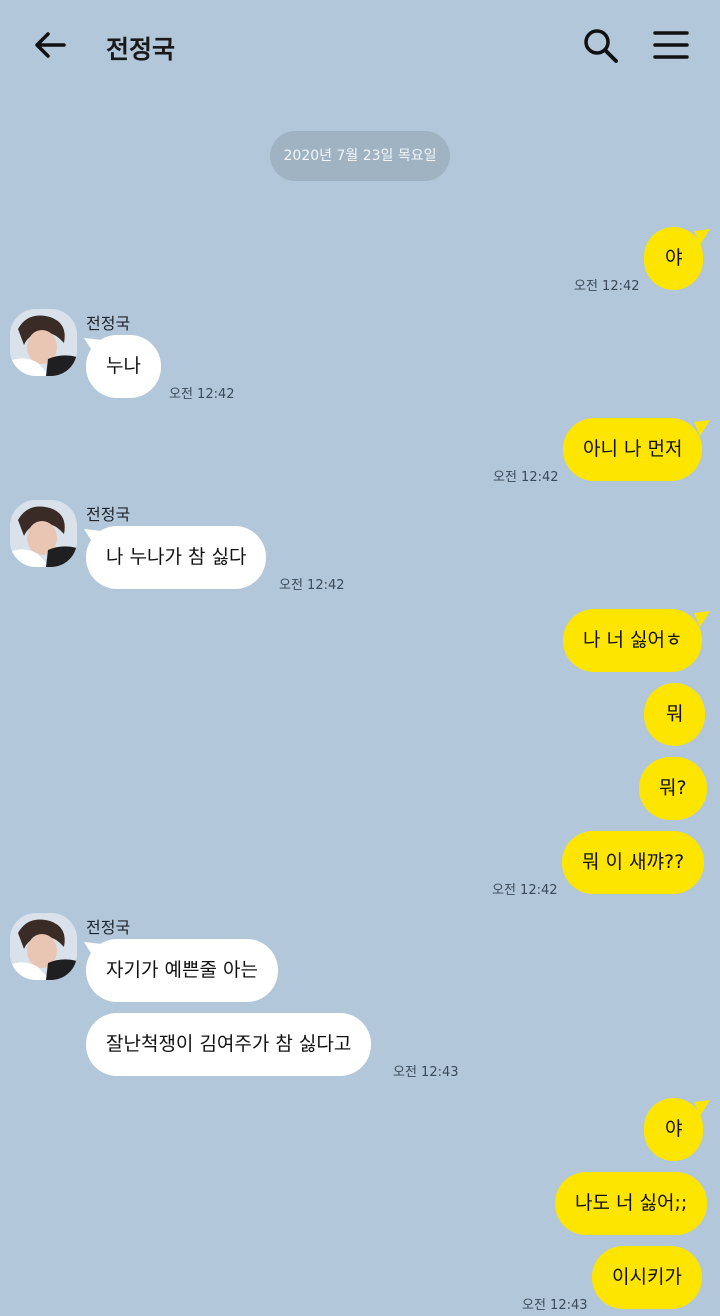 This screenshot has height=1316, width=720. What do you see at coordinates (176, 557) in the screenshot?
I see `their-message-bubble: 나 누나가 참 싫다` at bounding box center [176, 557].